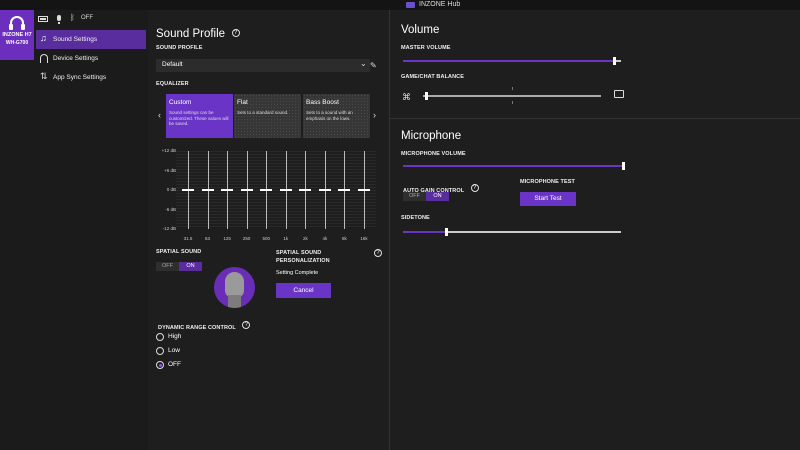  Describe the element at coordinates (373, 65) in the screenshot. I see `edit-icon: ✎` at that location.